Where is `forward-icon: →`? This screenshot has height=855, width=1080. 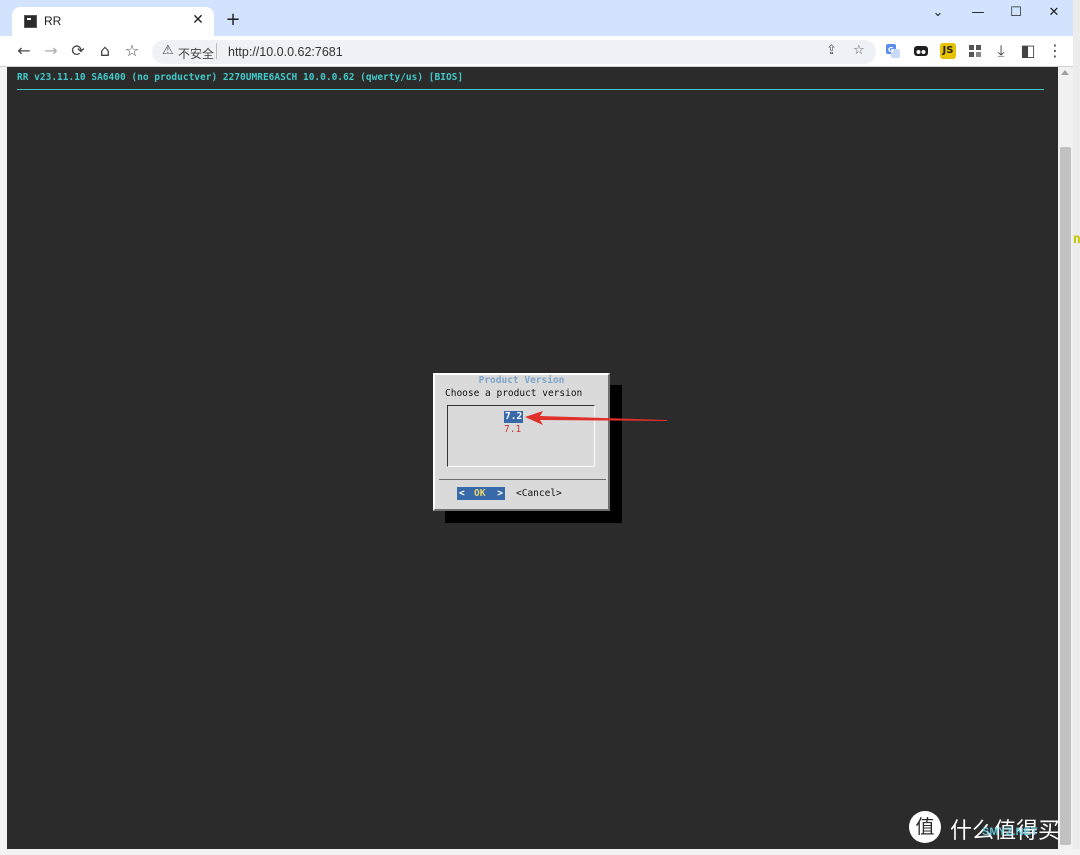 forward-icon: → is located at coordinates (51, 51).